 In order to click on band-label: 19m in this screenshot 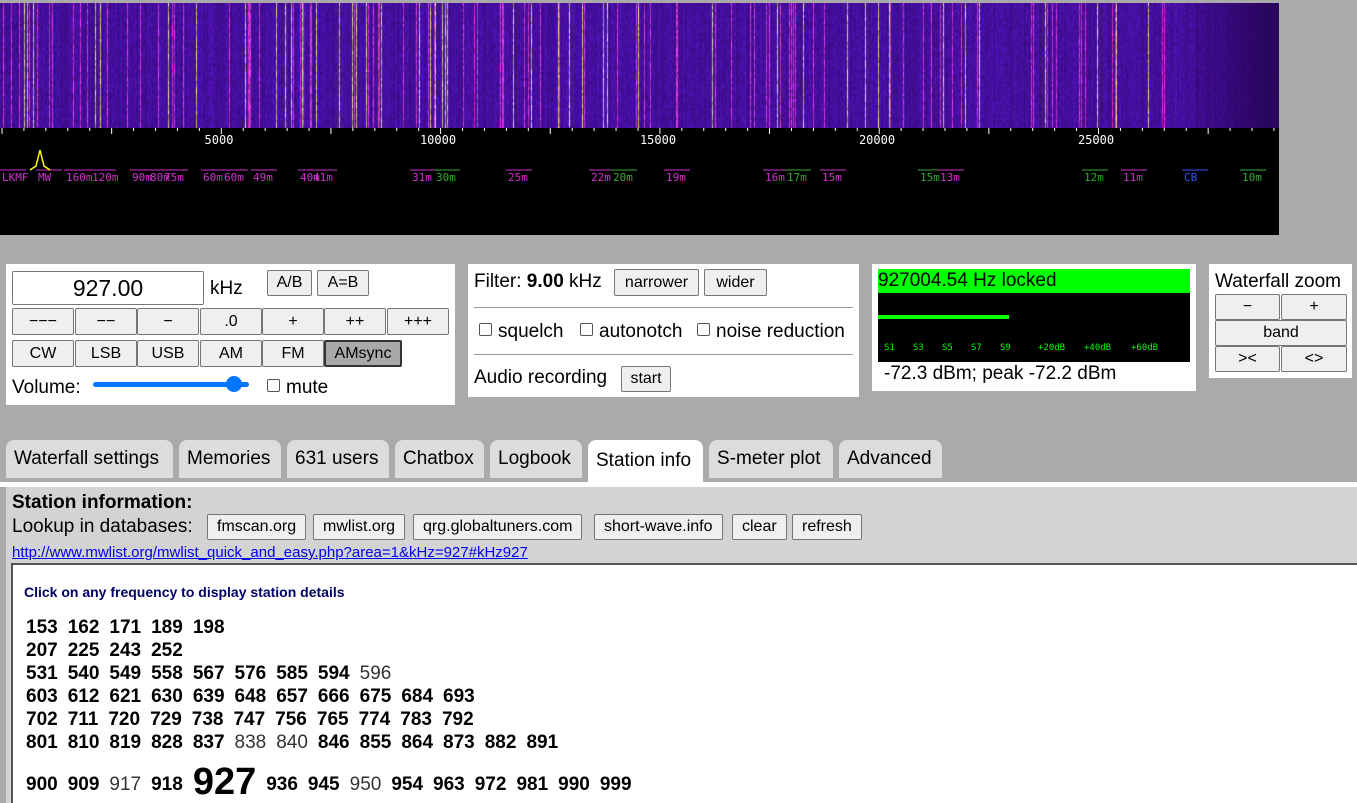, I will do `click(676, 177)`.